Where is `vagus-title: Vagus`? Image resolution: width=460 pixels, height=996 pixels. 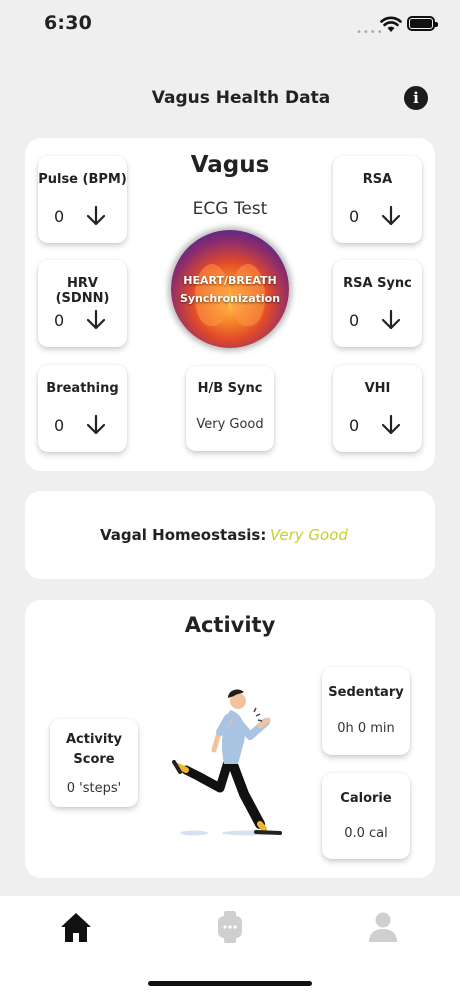
vagus-title: Vagus is located at coordinates (230, 165).